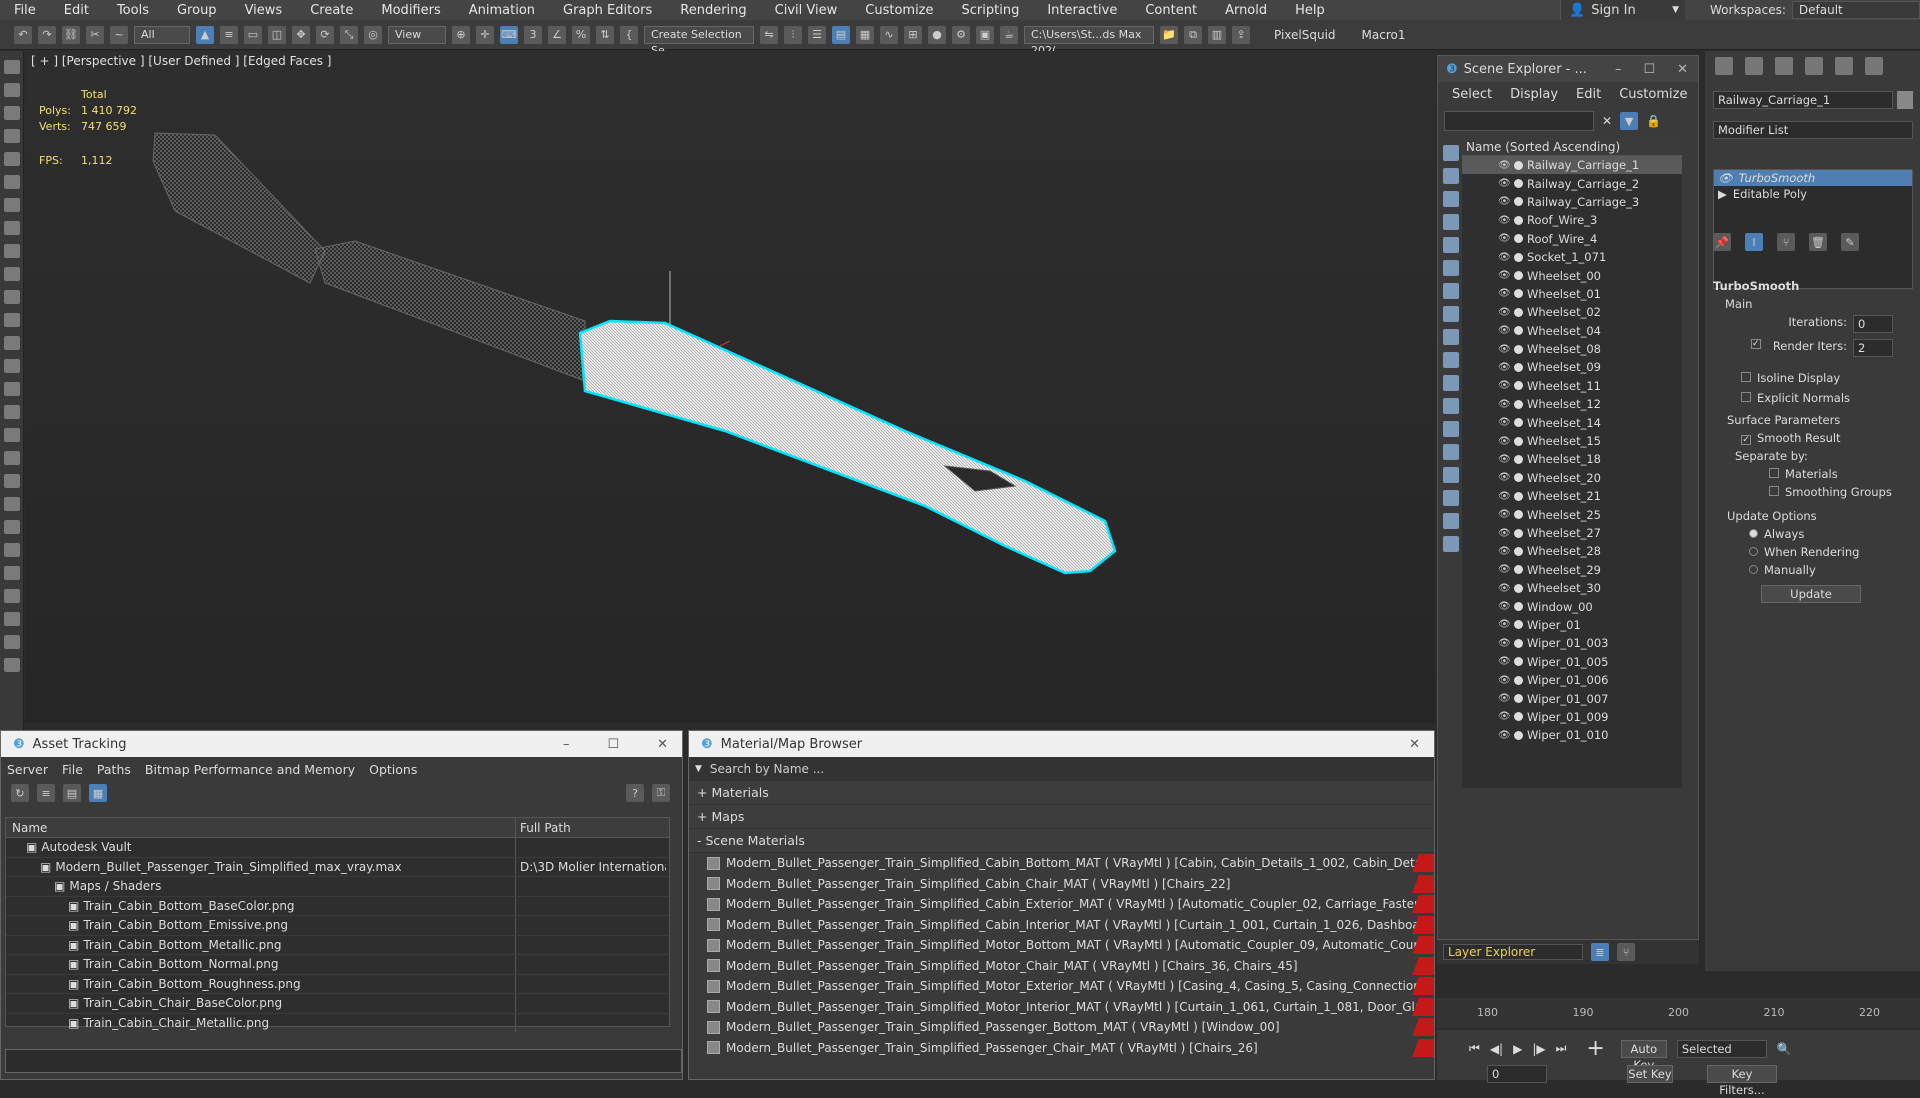  What do you see at coordinates (1572, 312) in the screenshot?
I see `scene-object-row: 👁 Wheelset_02` at bounding box center [1572, 312].